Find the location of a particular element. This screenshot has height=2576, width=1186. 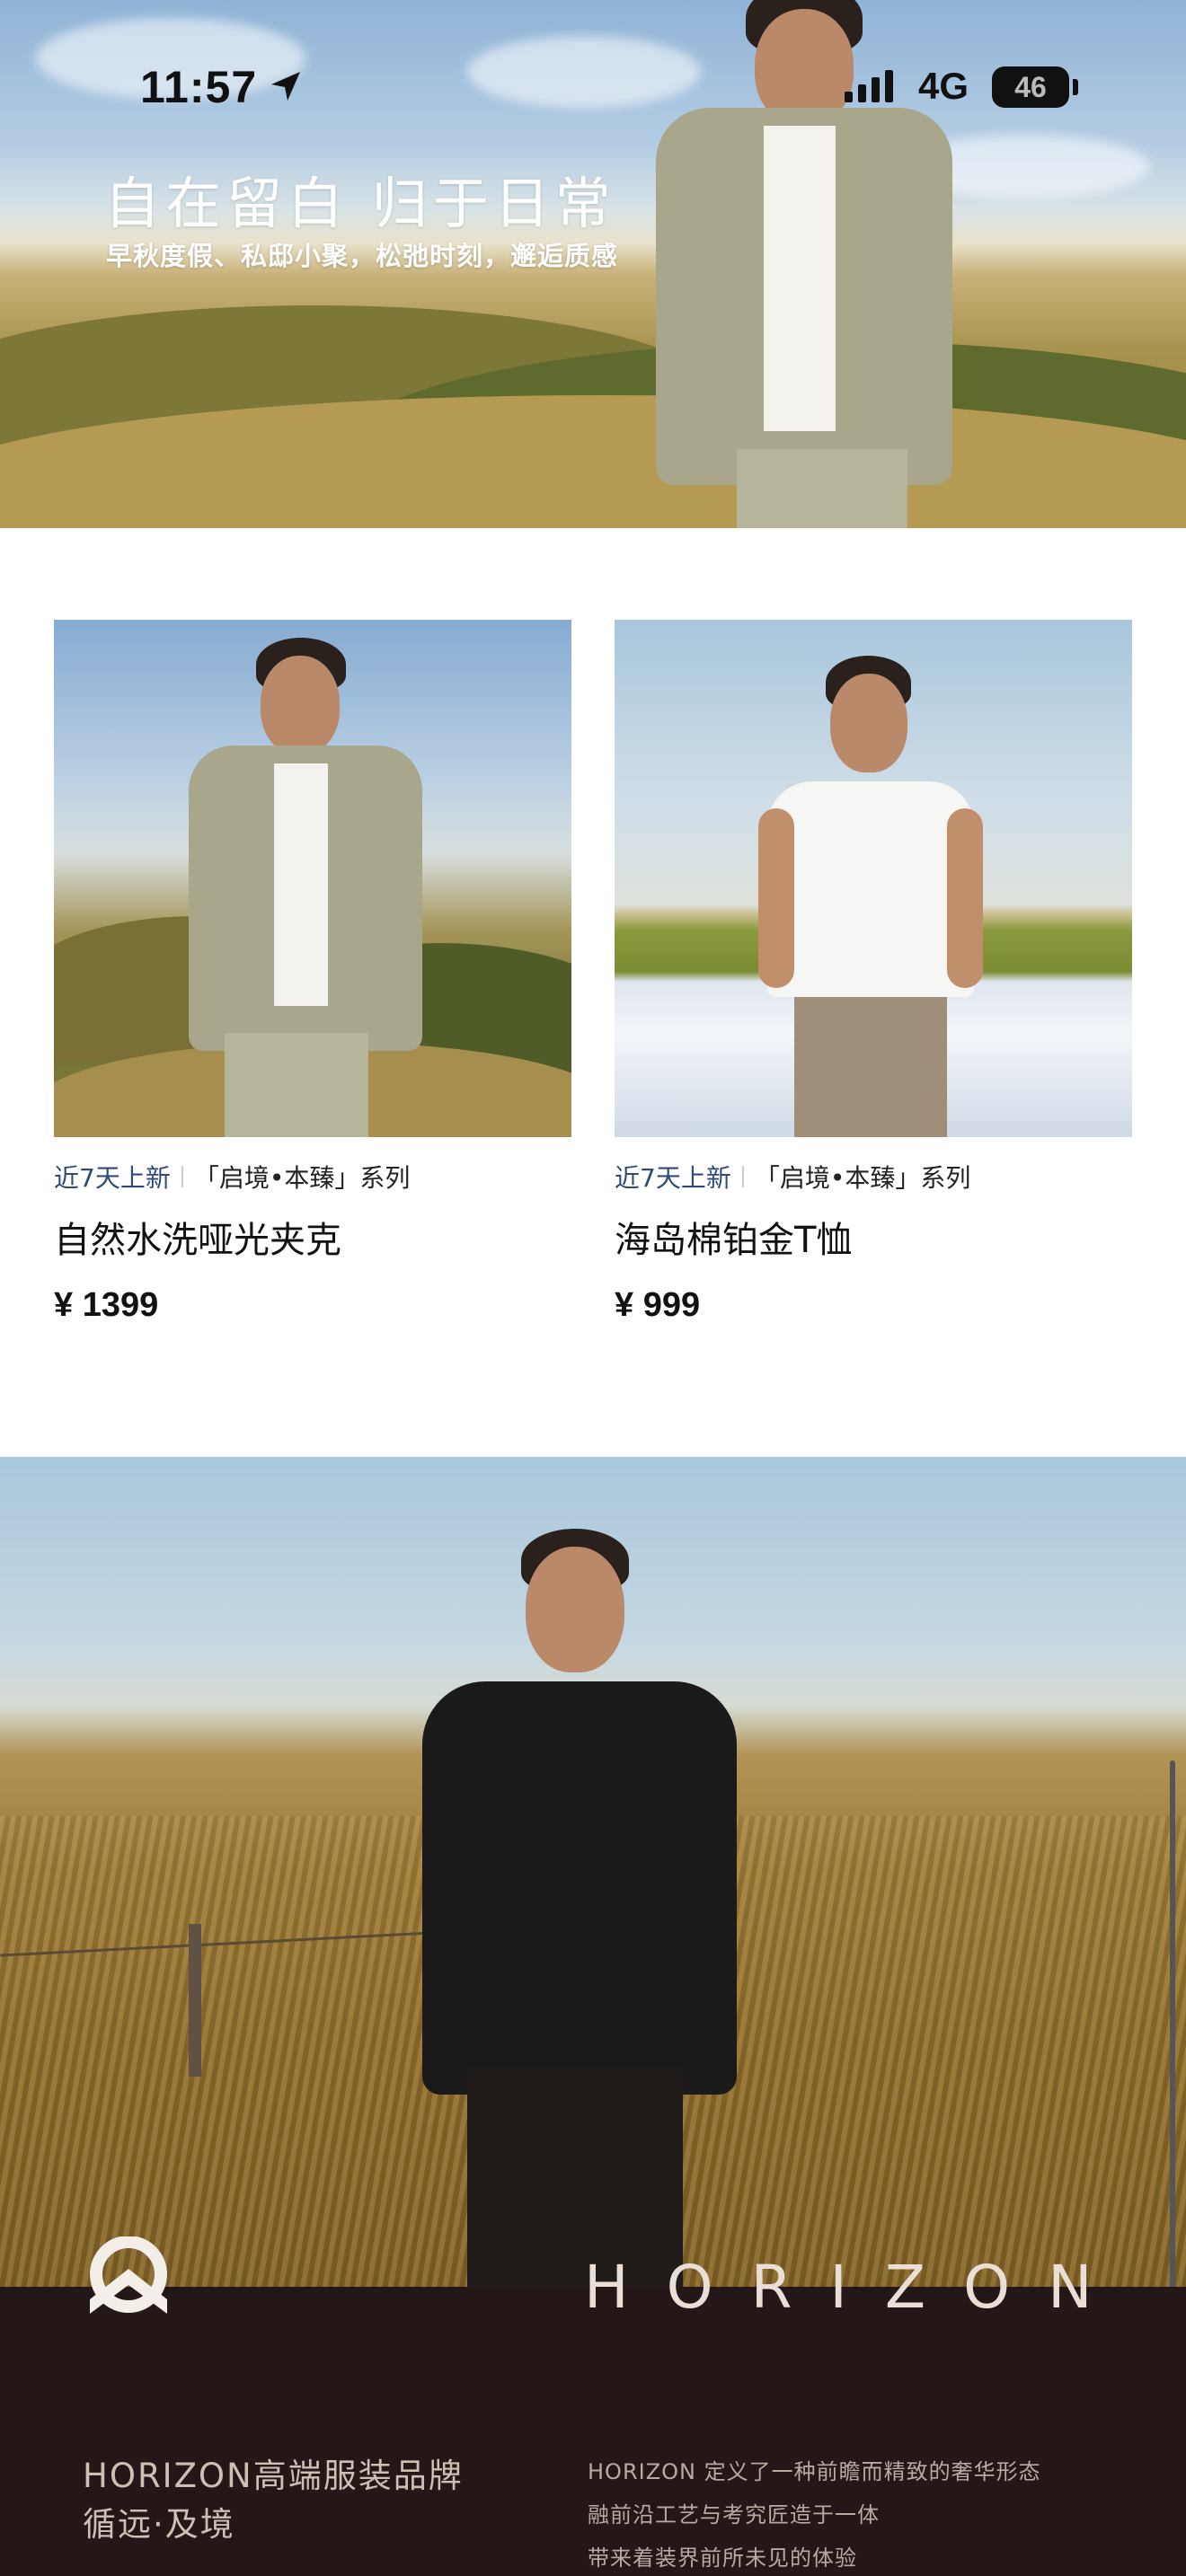

product-name: 自然水洗哑光夹克 is located at coordinates (197, 1237).